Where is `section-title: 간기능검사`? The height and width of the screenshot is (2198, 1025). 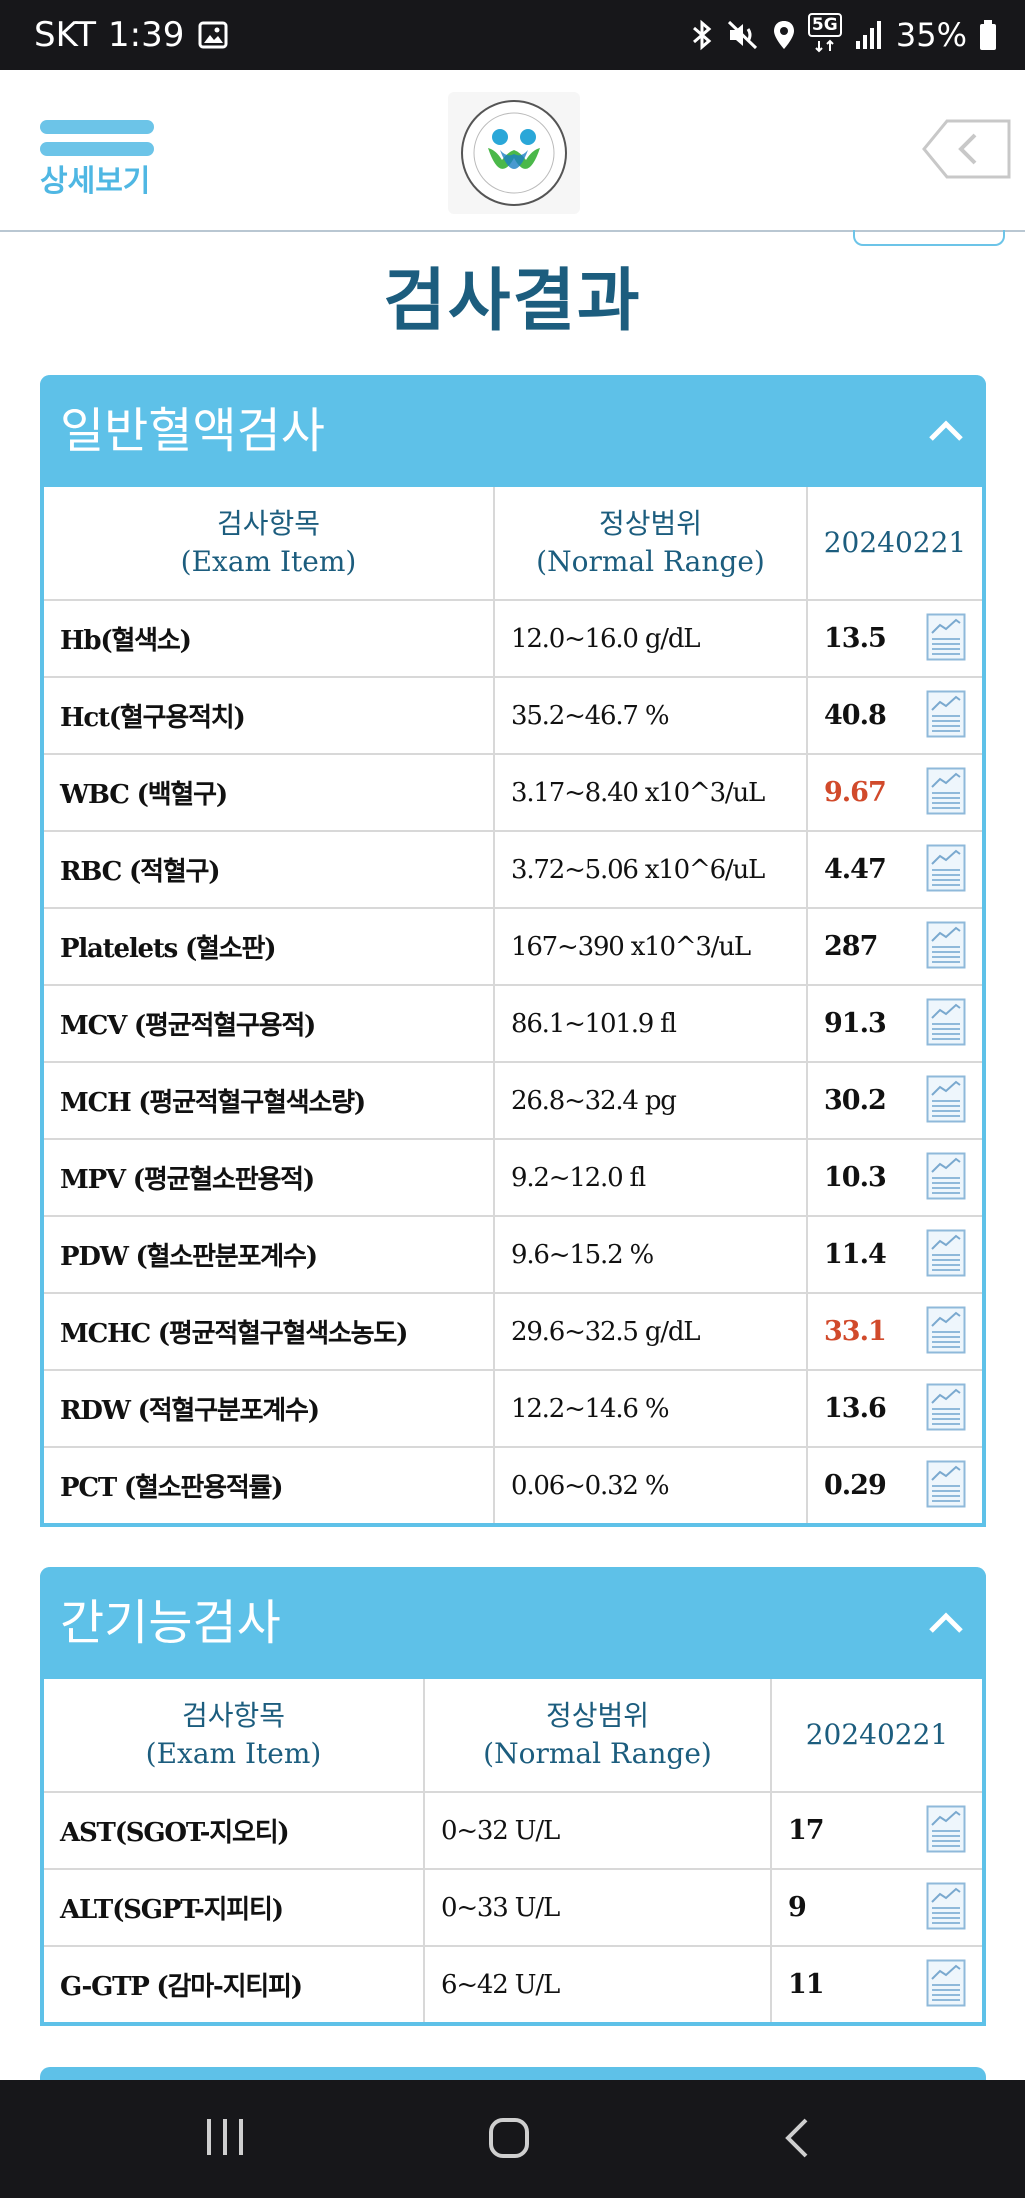
section-title: 간기능검사 is located at coordinates (170, 1623).